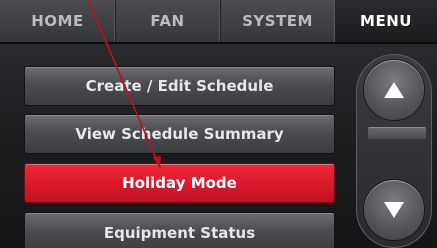  Describe the element at coordinates (179, 230) in the screenshot. I see `equipment-status-button: Equipment Status` at that location.